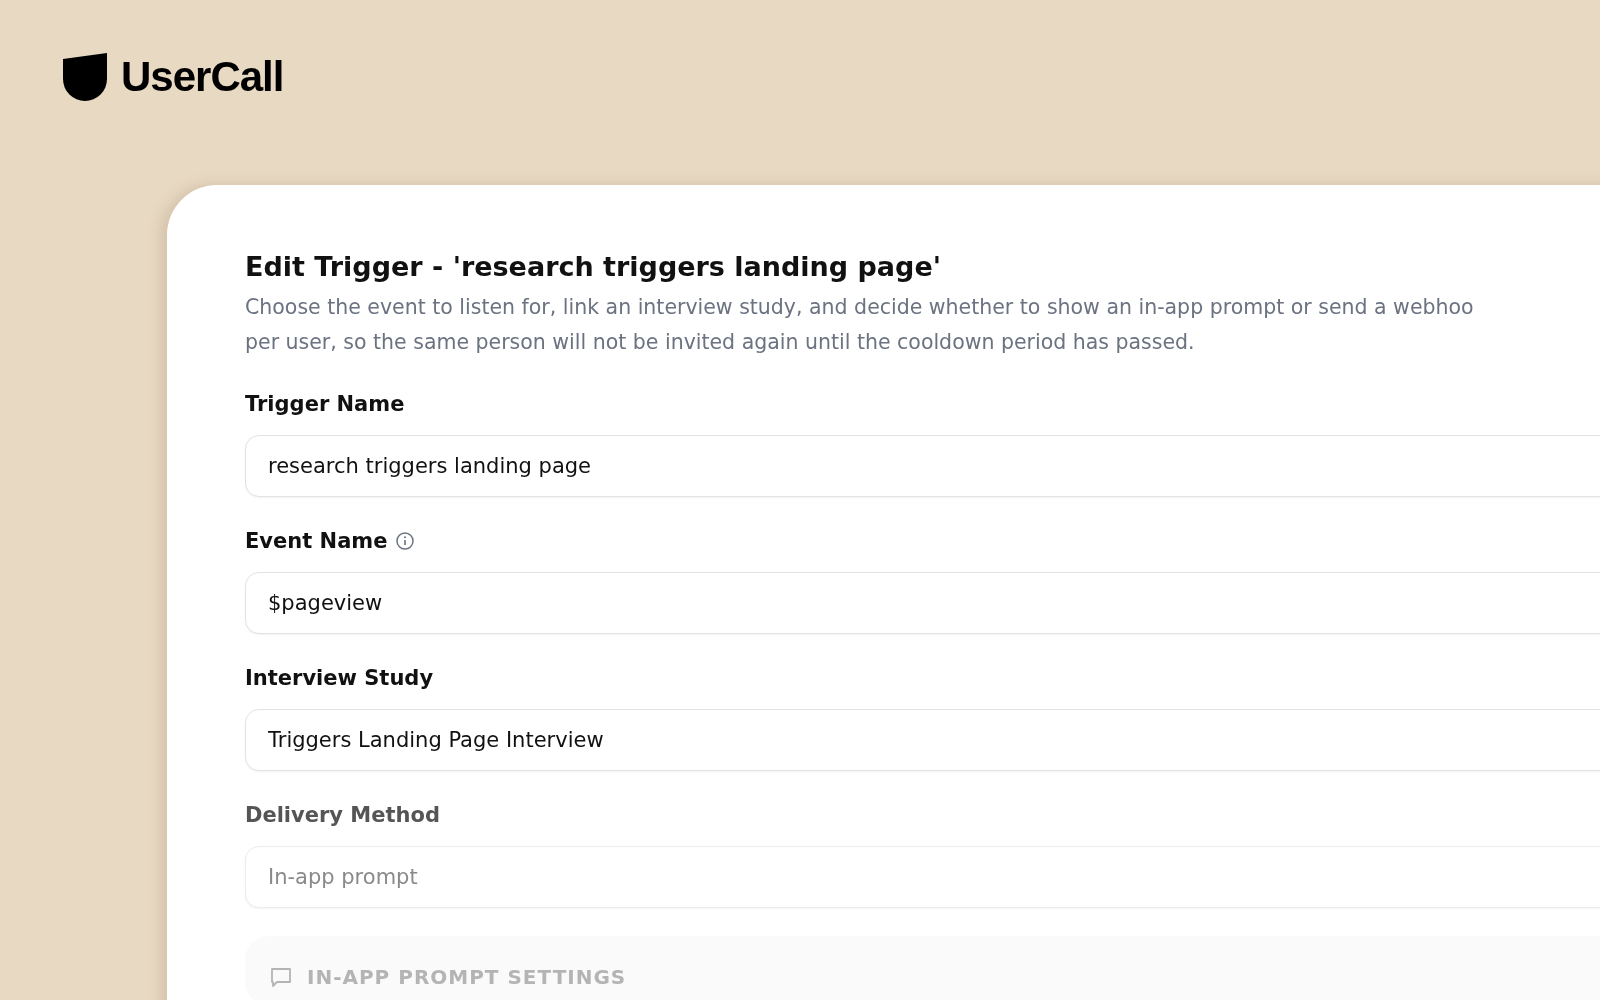 This screenshot has height=1000, width=1600. What do you see at coordinates (202, 77) in the screenshot?
I see `brand-name: UserCall` at bounding box center [202, 77].